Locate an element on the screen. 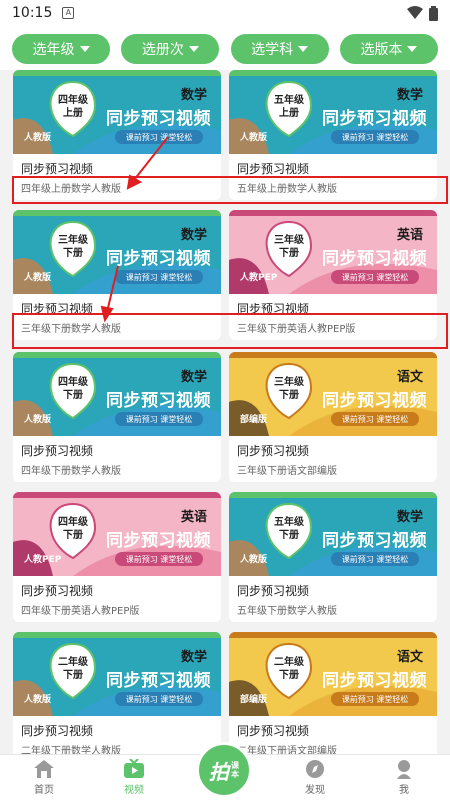 This screenshot has width=450, height=800. grade-badge: 二年级 下册 is located at coordinates (289, 669).